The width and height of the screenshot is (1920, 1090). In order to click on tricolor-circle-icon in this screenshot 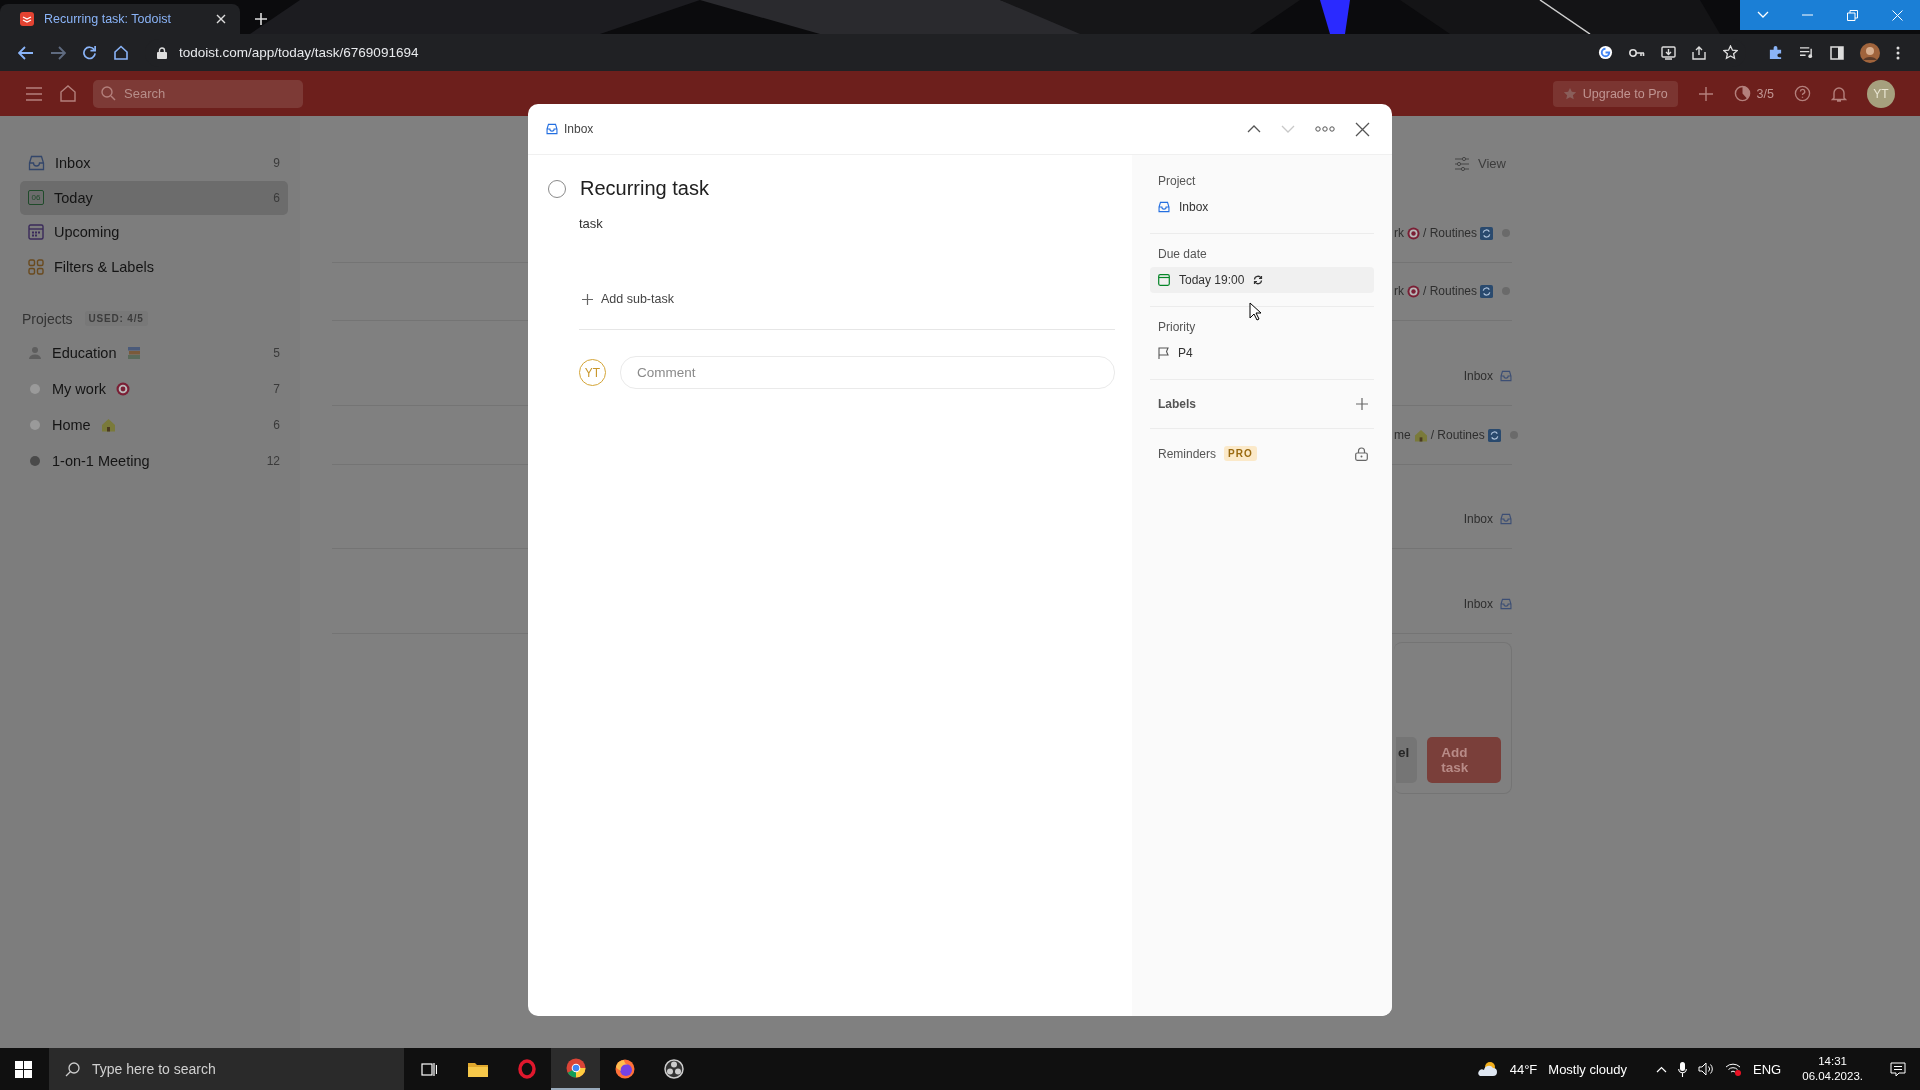, I will do `click(575, 1068)`.